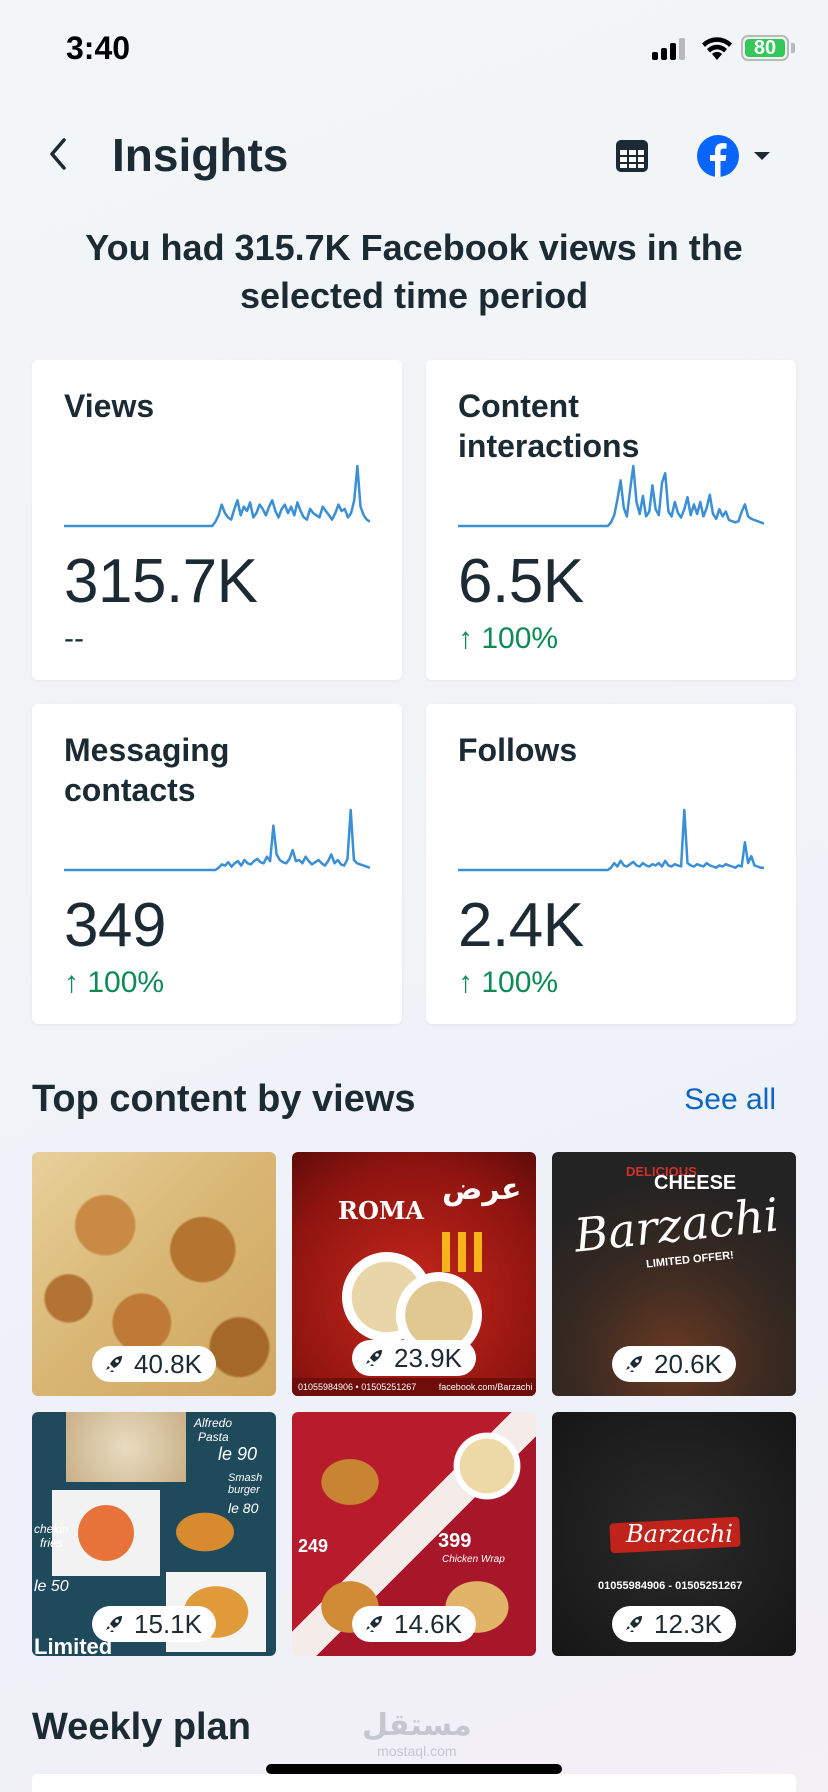 Image resolution: width=828 pixels, height=1792 pixels. I want to click on account-selector, so click(736, 156).